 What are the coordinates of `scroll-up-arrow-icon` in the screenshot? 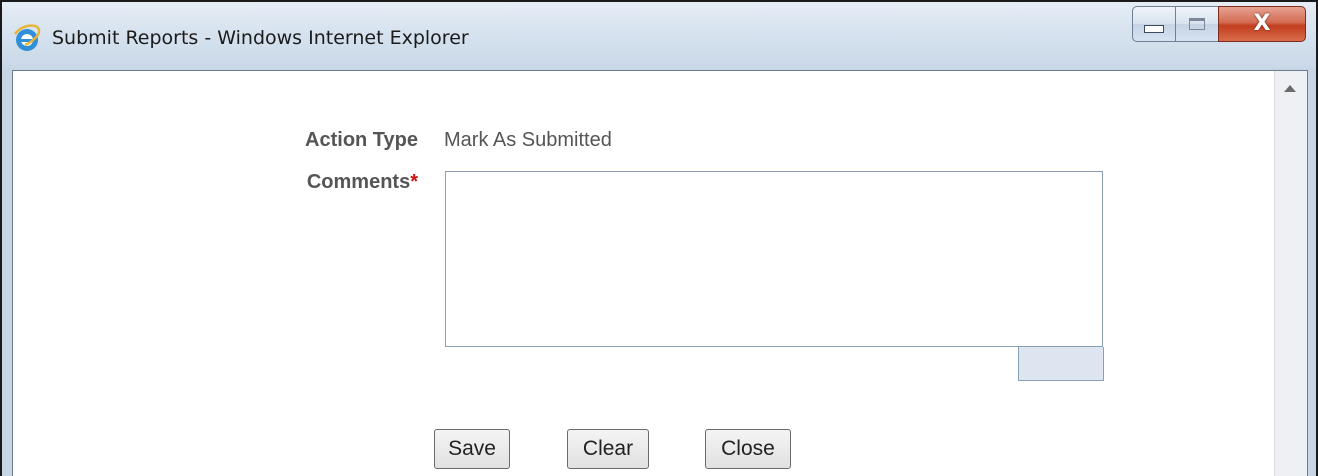 It's located at (1290, 88).